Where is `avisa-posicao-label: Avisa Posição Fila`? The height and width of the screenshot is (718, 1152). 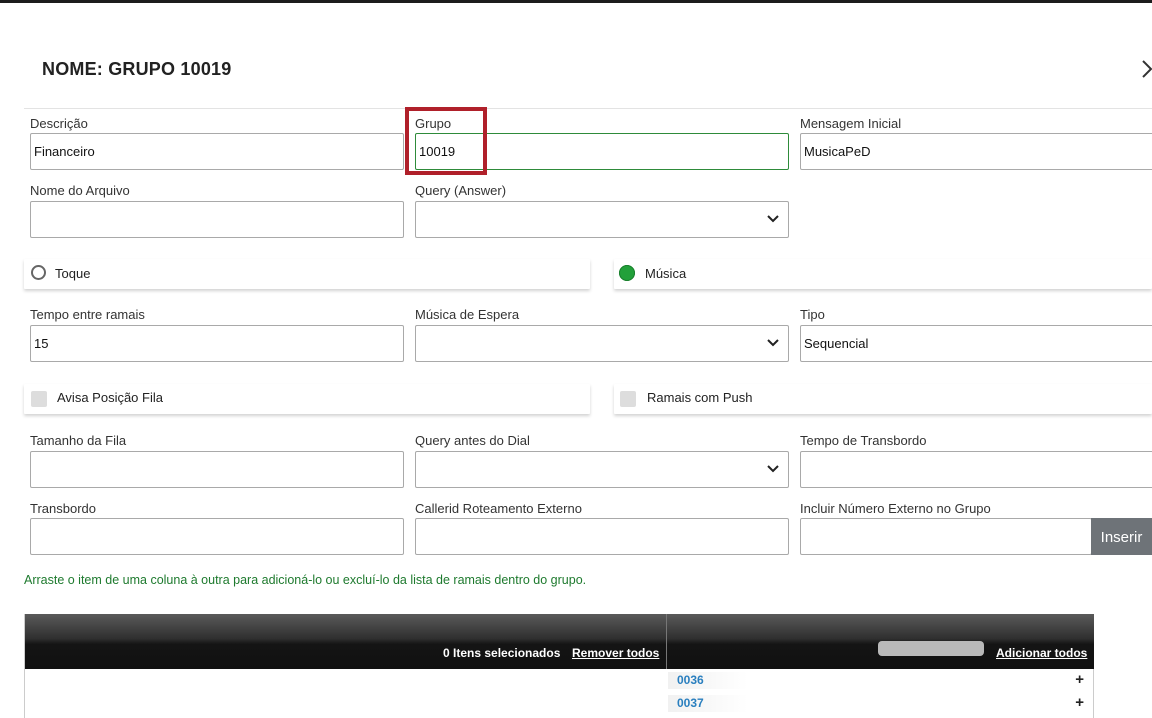 avisa-posicao-label: Avisa Posição Fila is located at coordinates (110, 397).